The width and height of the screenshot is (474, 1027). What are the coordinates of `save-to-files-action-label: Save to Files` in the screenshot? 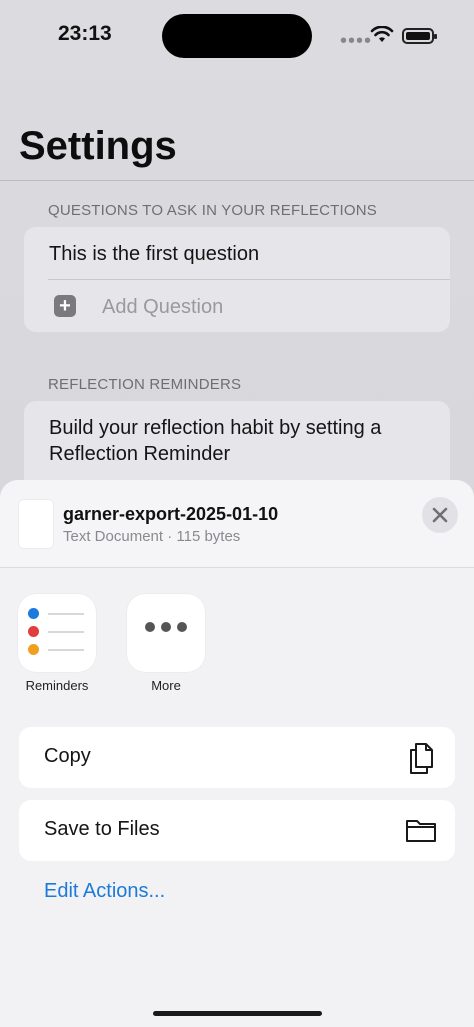 It's located at (102, 829).